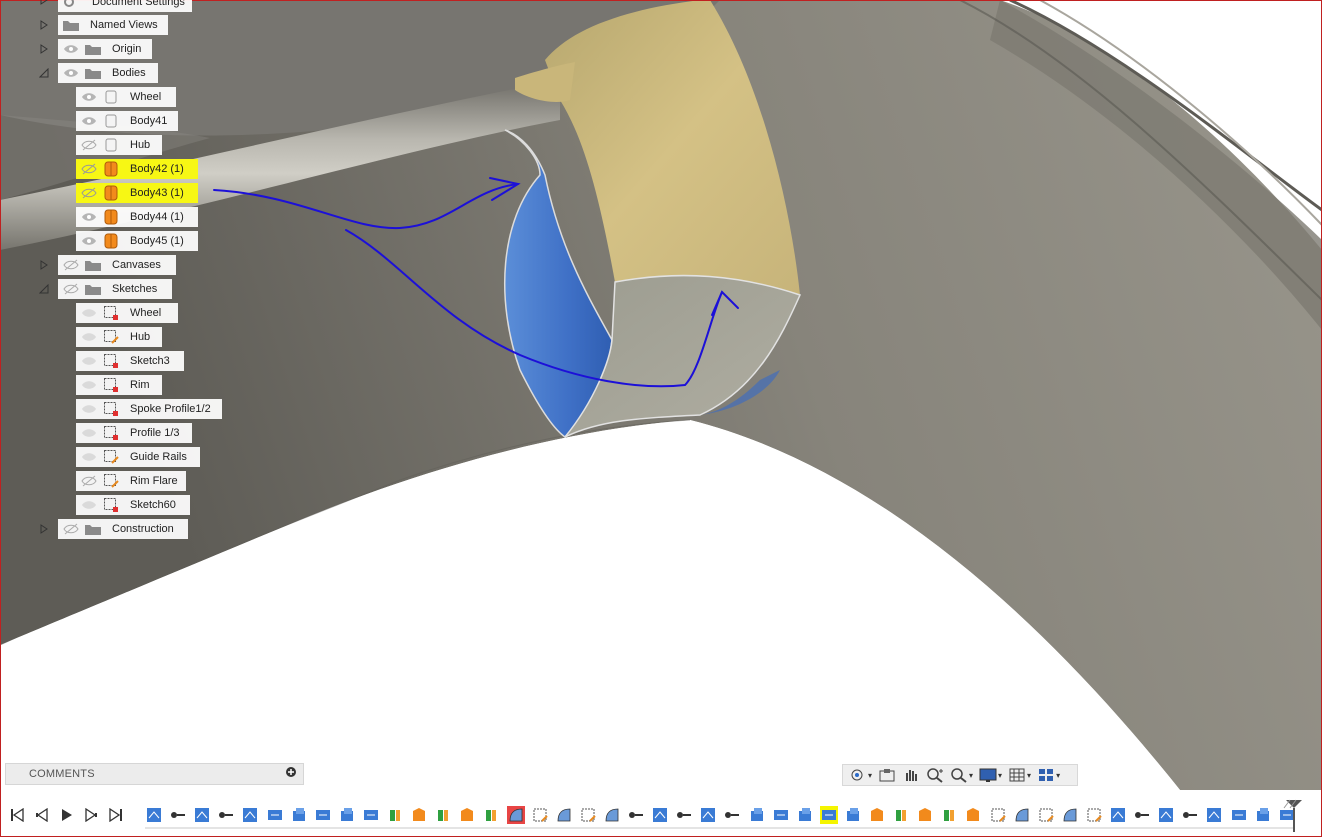 The height and width of the screenshot is (837, 1322). I want to click on go-to-end-icon, so click(116, 815).